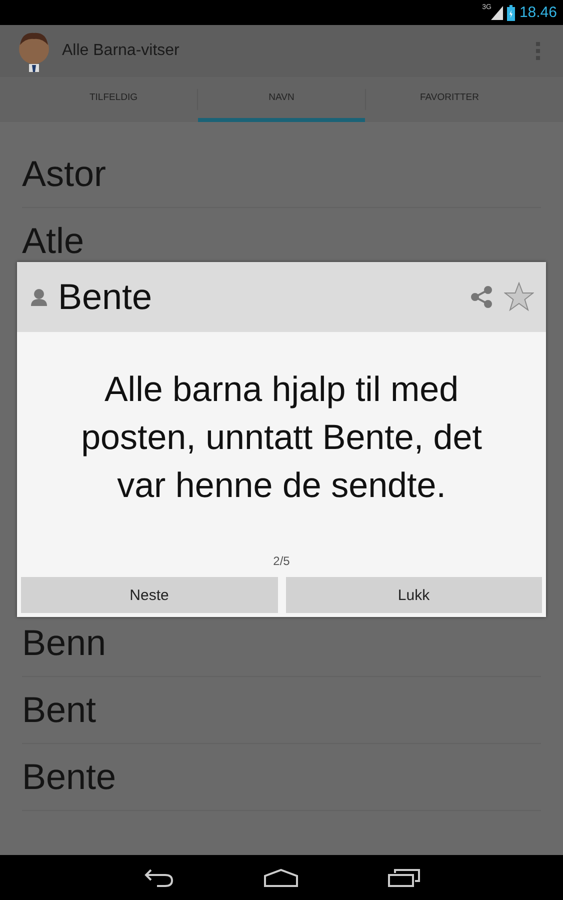  What do you see at coordinates (538, 12) in the screenshot?
I see `clock-time: 18.46` at bounding box center [538, 12].